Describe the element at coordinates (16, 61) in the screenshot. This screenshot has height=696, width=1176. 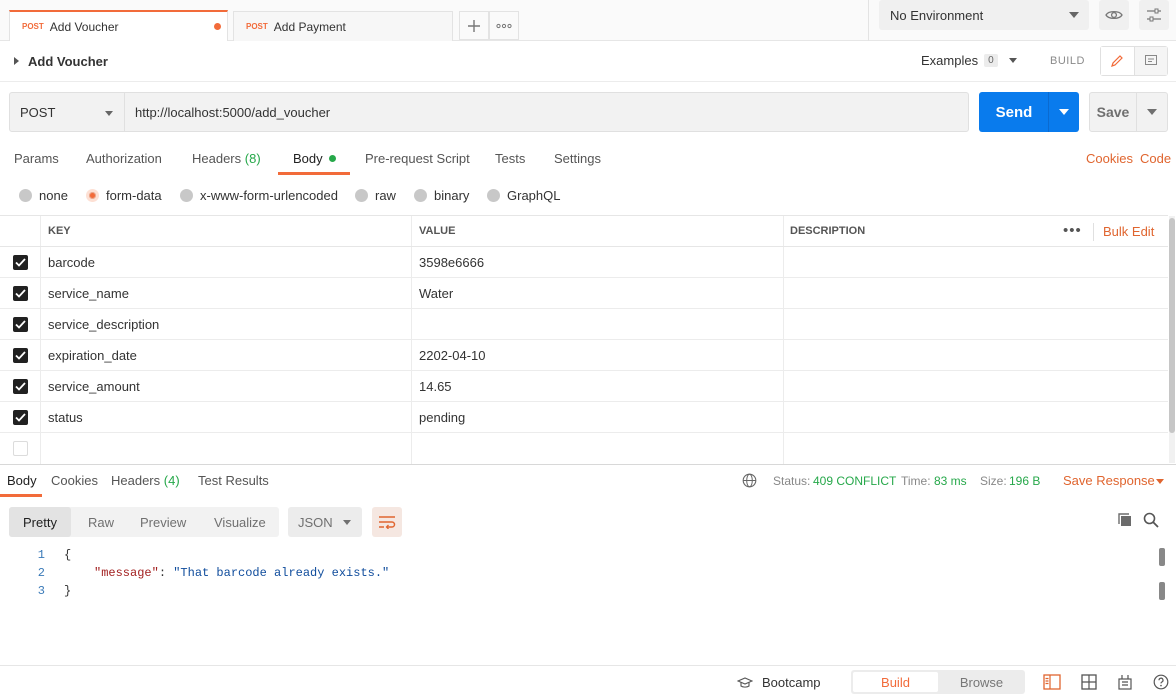
I see `caret-right-icon` at that location.